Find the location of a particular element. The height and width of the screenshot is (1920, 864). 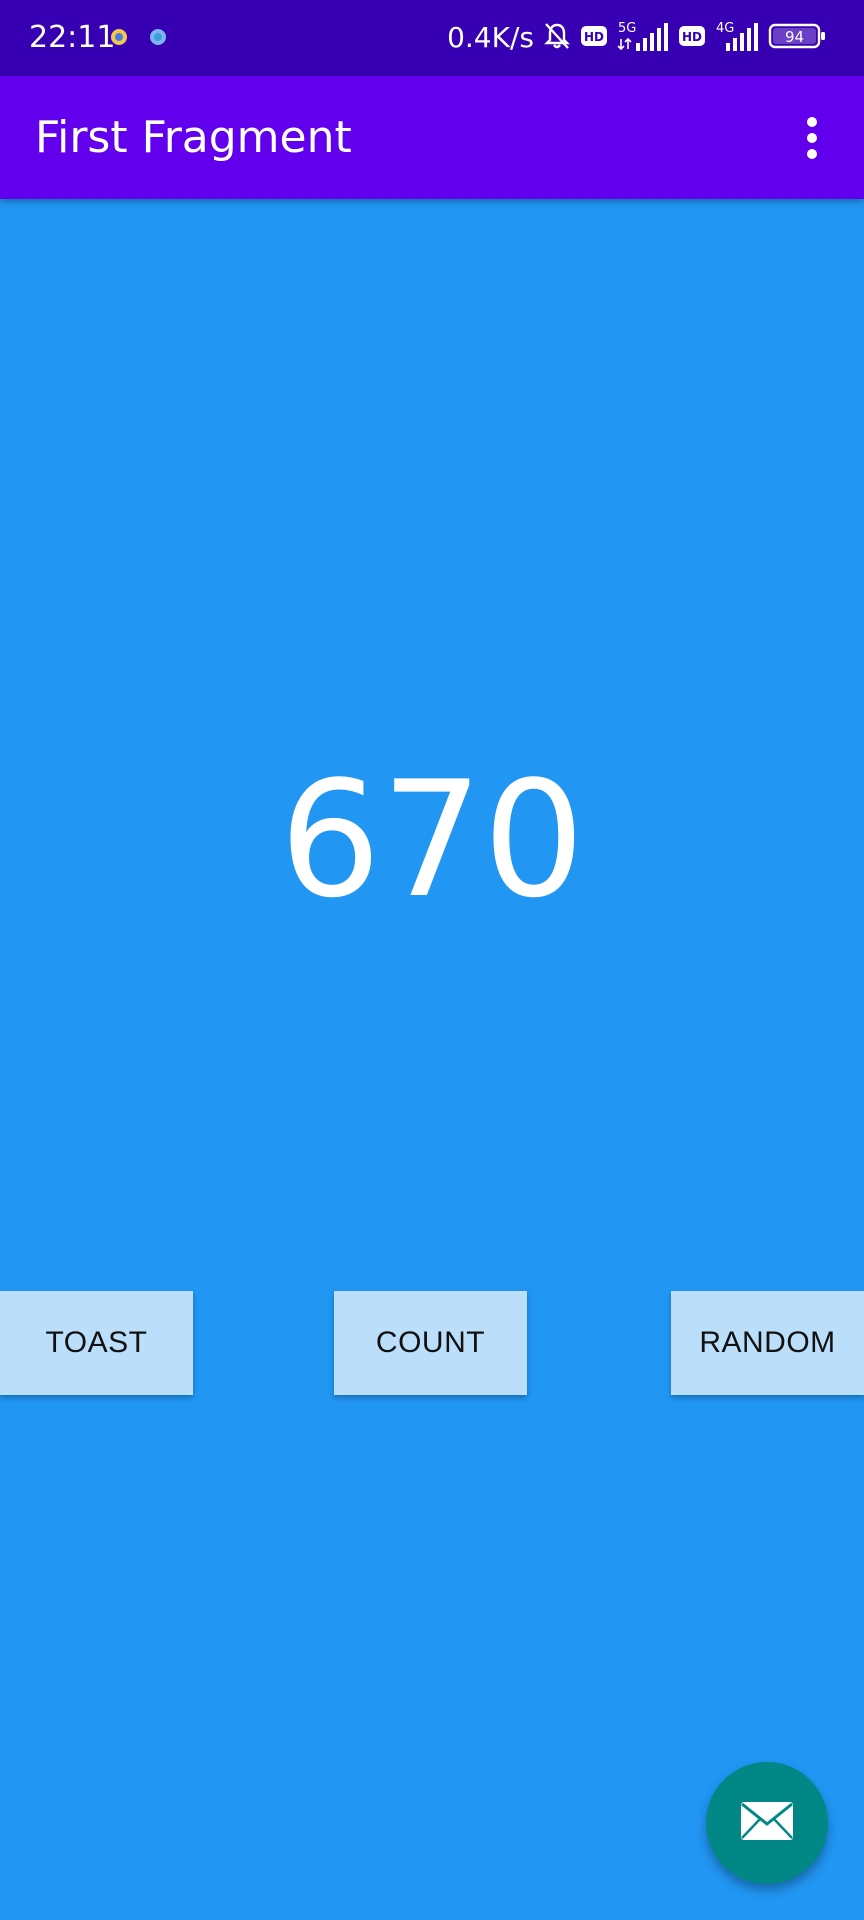

network-type-4g: 4G is located at coordinates (725, 28).